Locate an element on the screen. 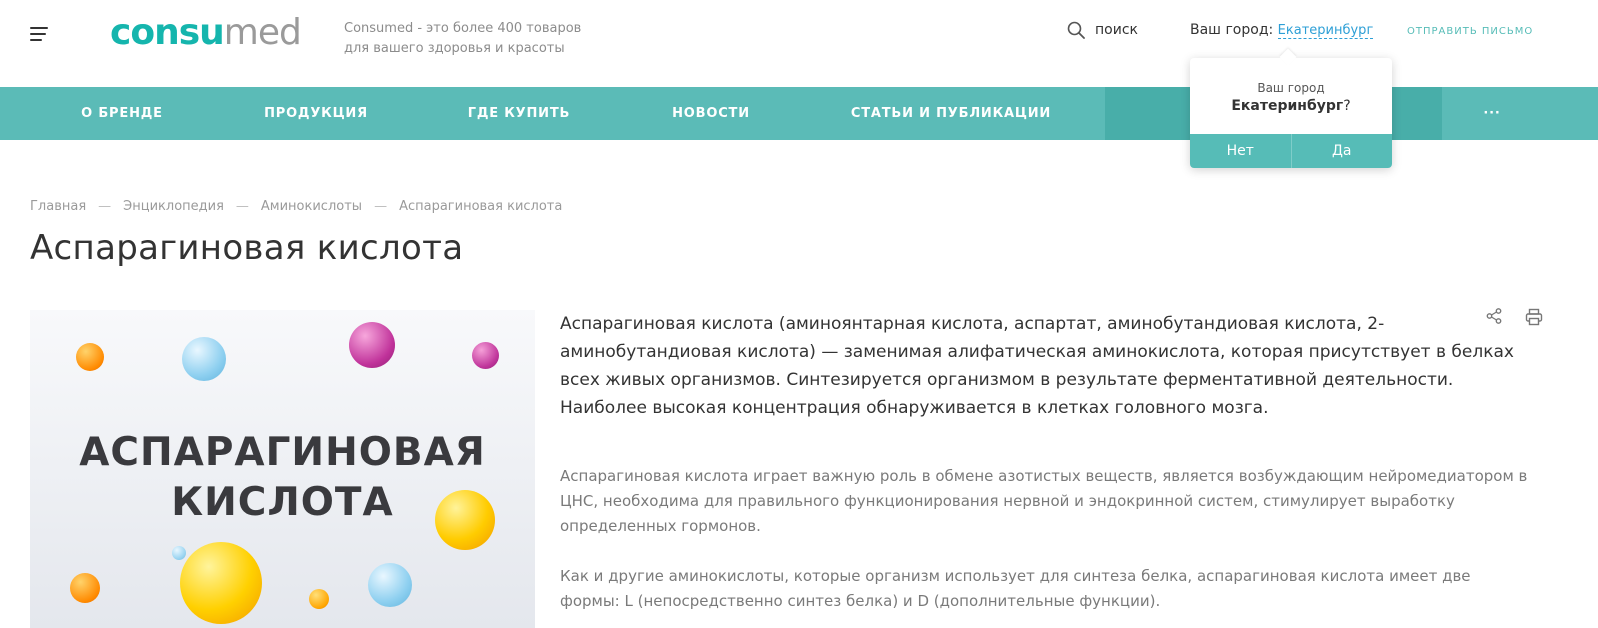 The image size is (1598, 628). orange-ball-lower is located at coordinates (85, 588).